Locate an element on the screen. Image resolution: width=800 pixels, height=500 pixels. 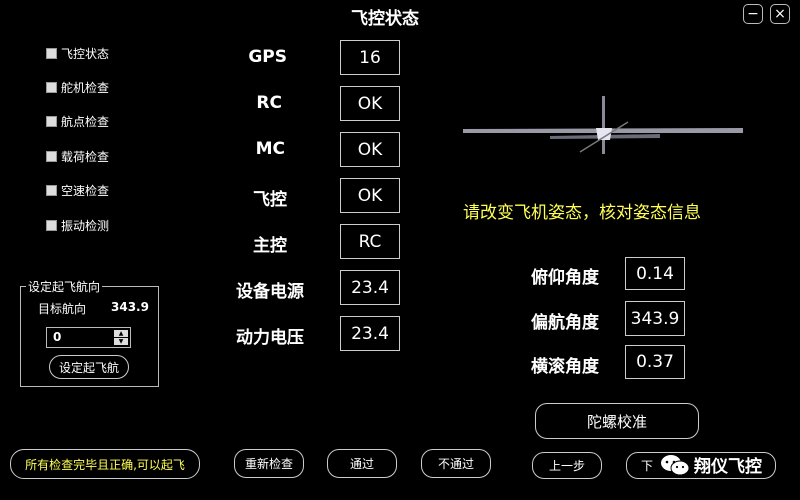
check-airspeed: 空速检查 is located at coordinates (77, 190).